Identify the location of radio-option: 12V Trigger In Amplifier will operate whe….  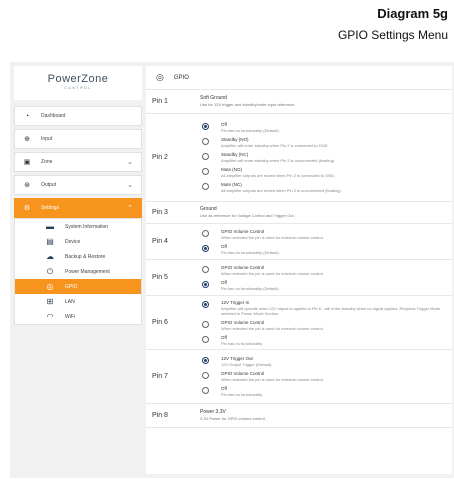
(324, 308).